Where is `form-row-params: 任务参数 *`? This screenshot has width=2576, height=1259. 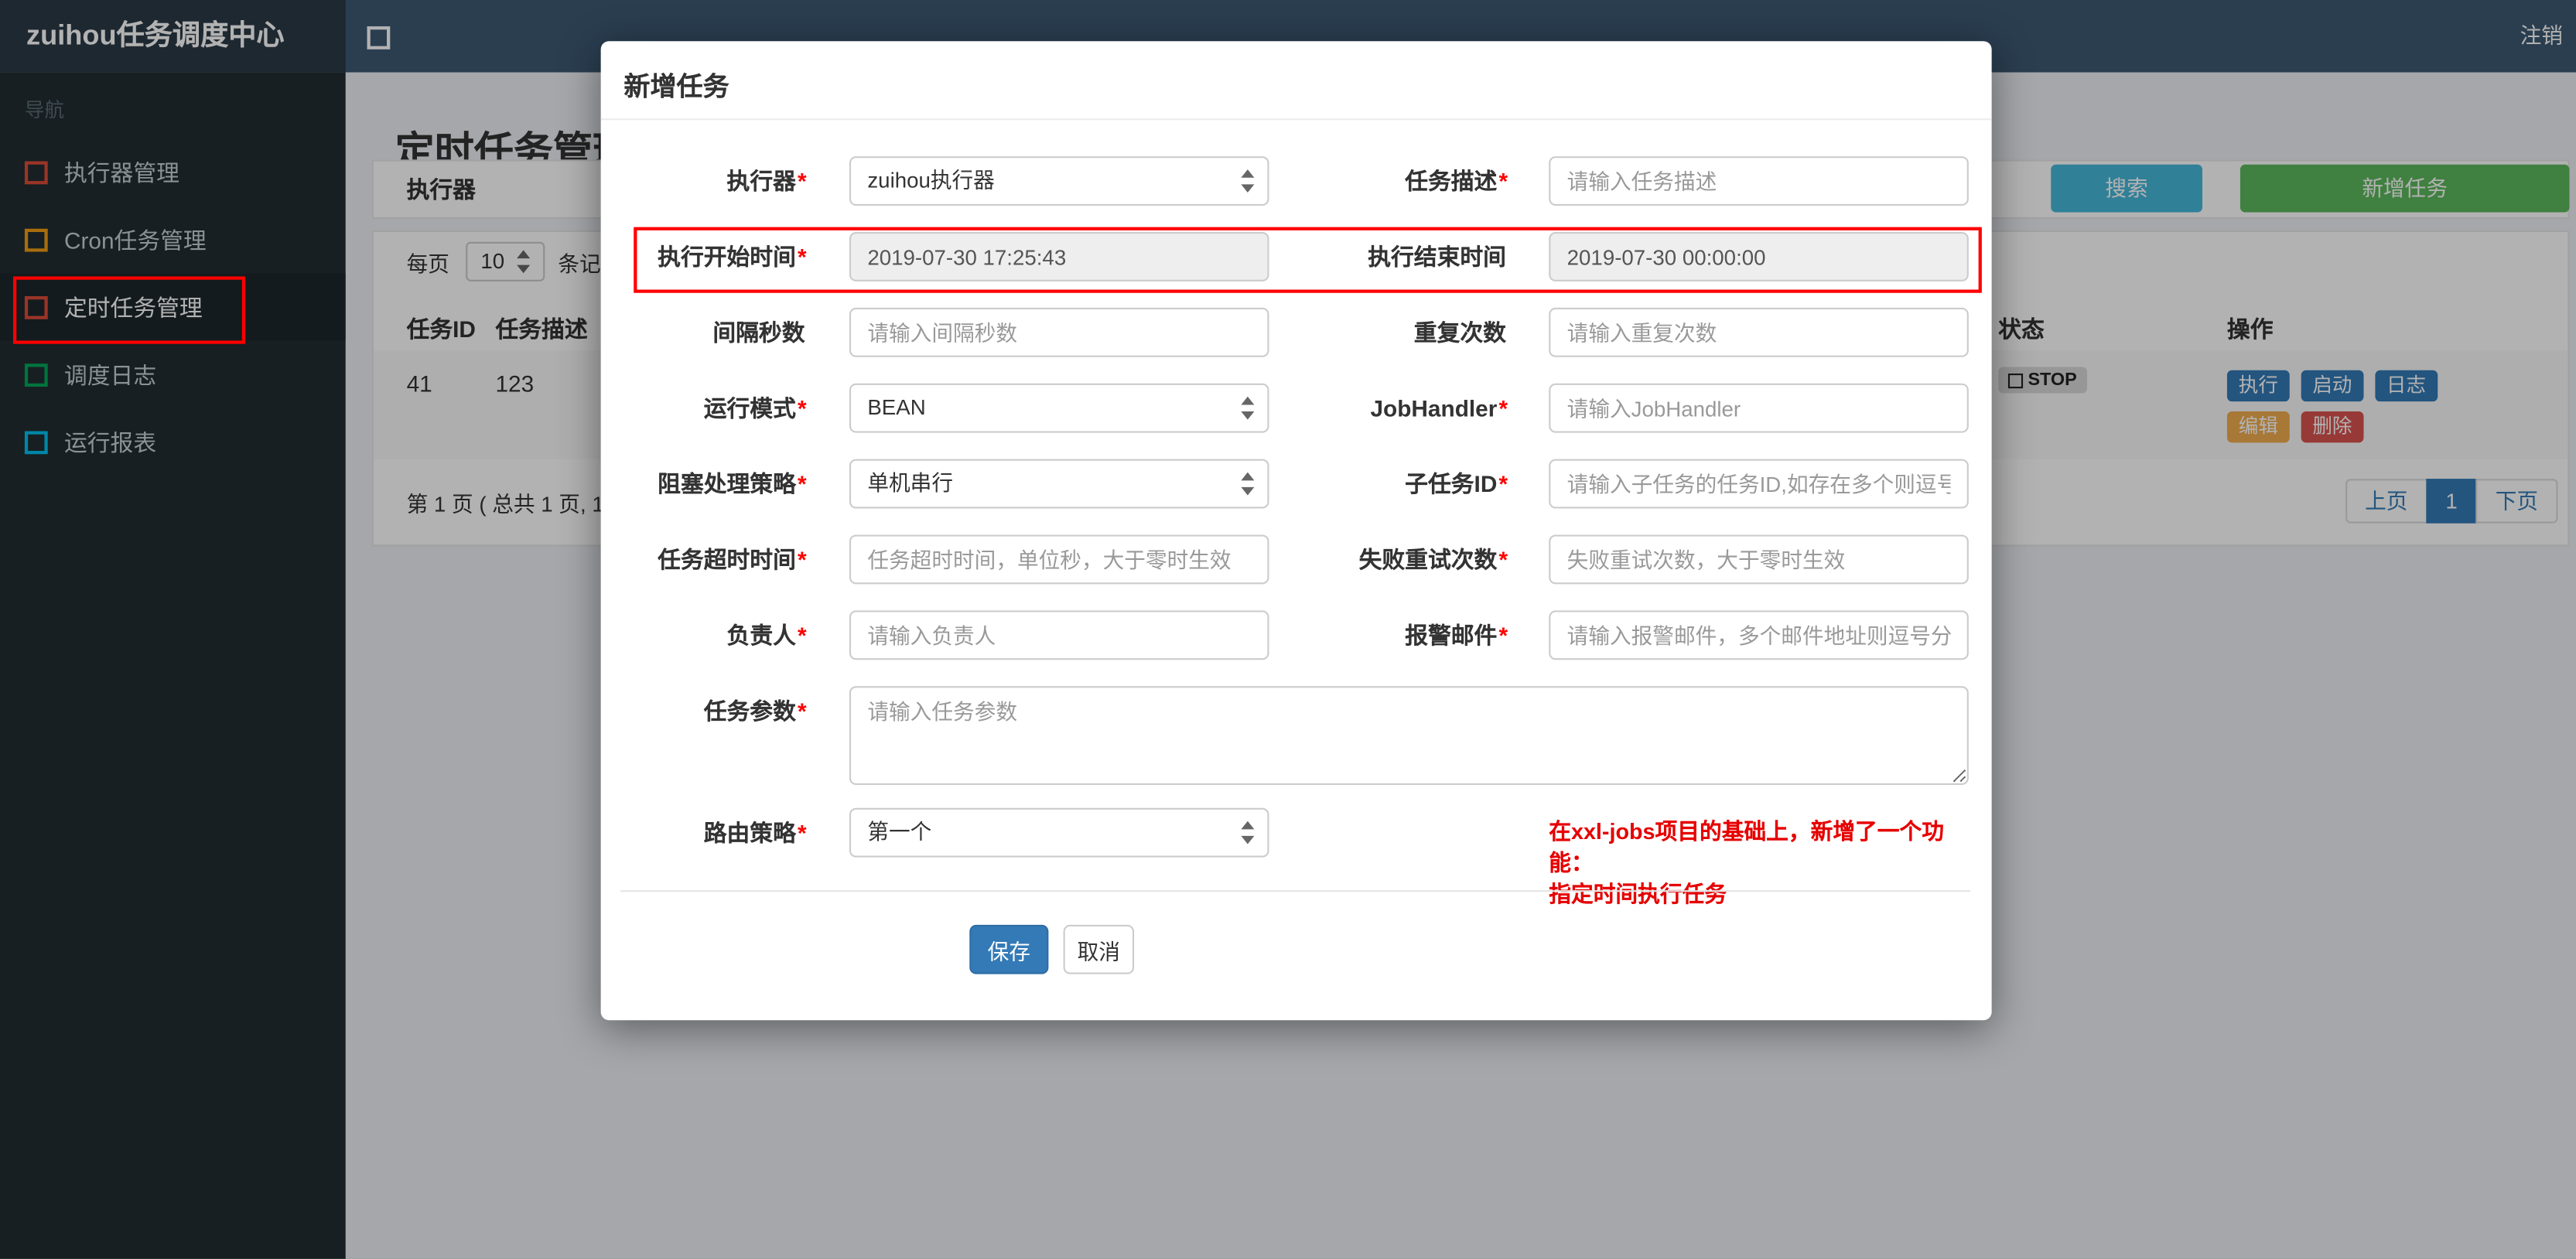 form-row-params: 任务参数 * is located at coordinates (1296, 736).